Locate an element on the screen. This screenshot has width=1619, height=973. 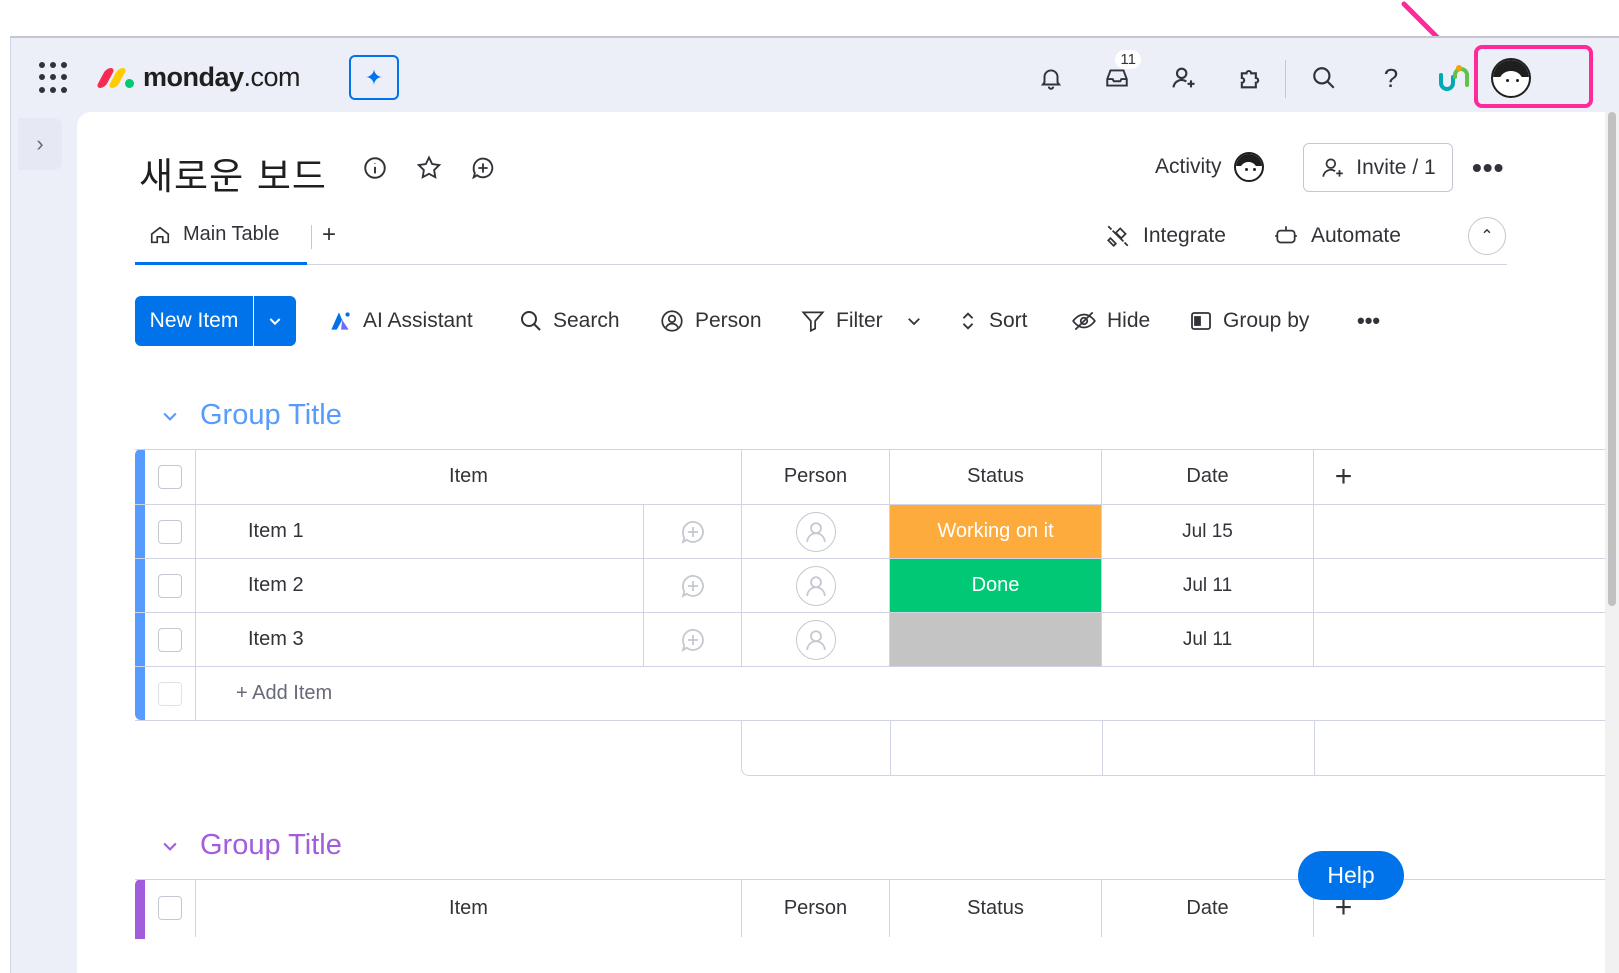
empty-person-icon is located at coordinates (815, 639).